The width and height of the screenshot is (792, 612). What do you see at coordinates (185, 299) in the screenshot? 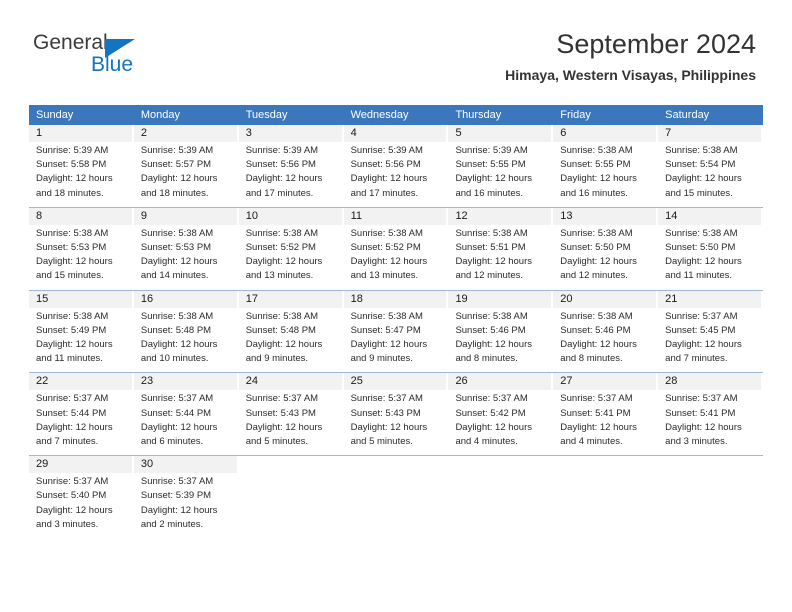
I see `day-number: 16` at bounding box center [185, 299].